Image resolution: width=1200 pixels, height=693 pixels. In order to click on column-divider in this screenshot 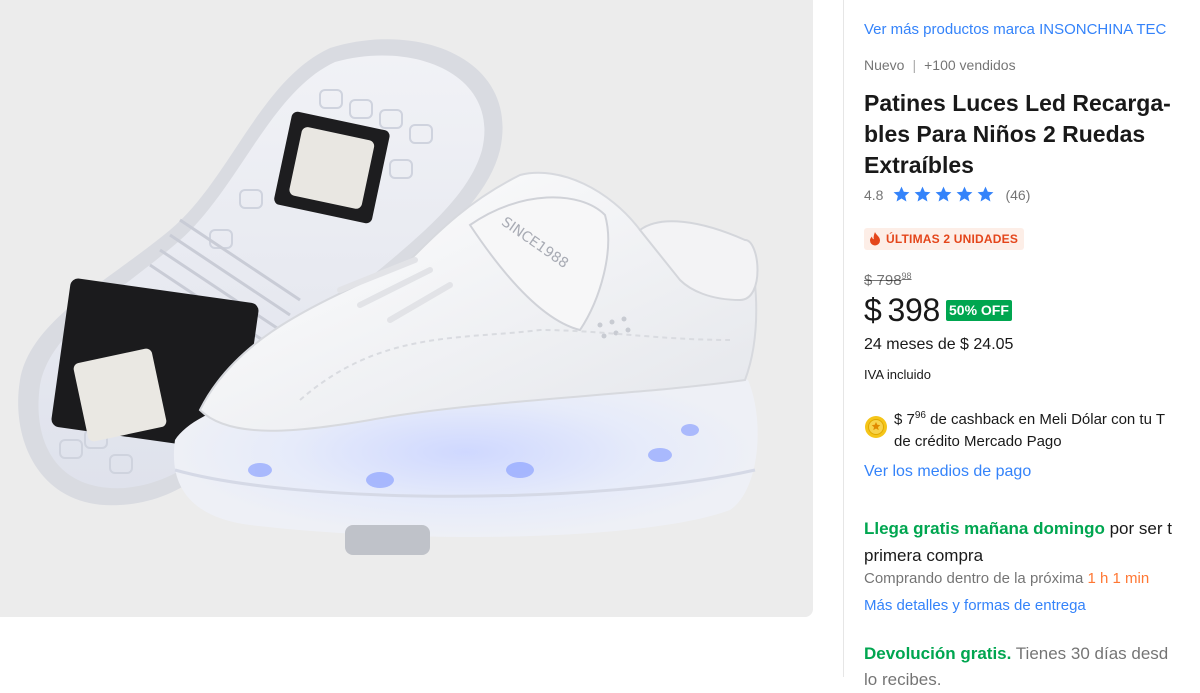, I will do `click(843, 338)`.